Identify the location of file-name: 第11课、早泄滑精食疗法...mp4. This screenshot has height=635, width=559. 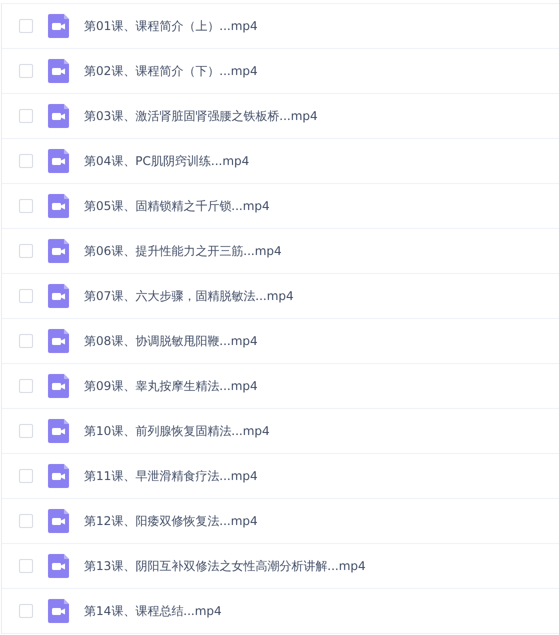
(171, 476).